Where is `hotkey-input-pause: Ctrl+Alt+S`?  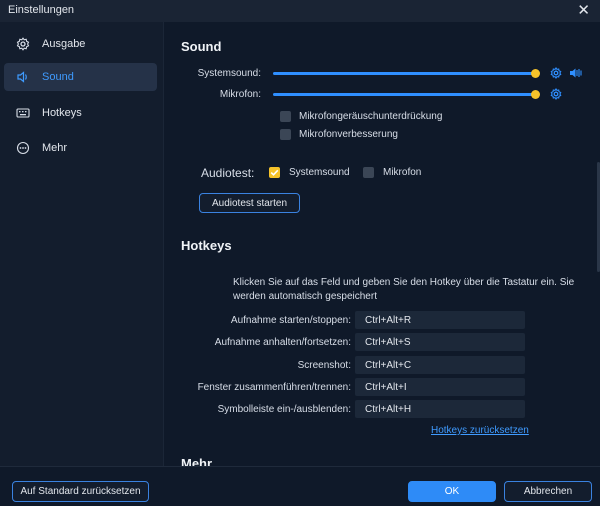 hotkey-input-pause: Ctrl+Alt+S is located at coordinates (440, 342).